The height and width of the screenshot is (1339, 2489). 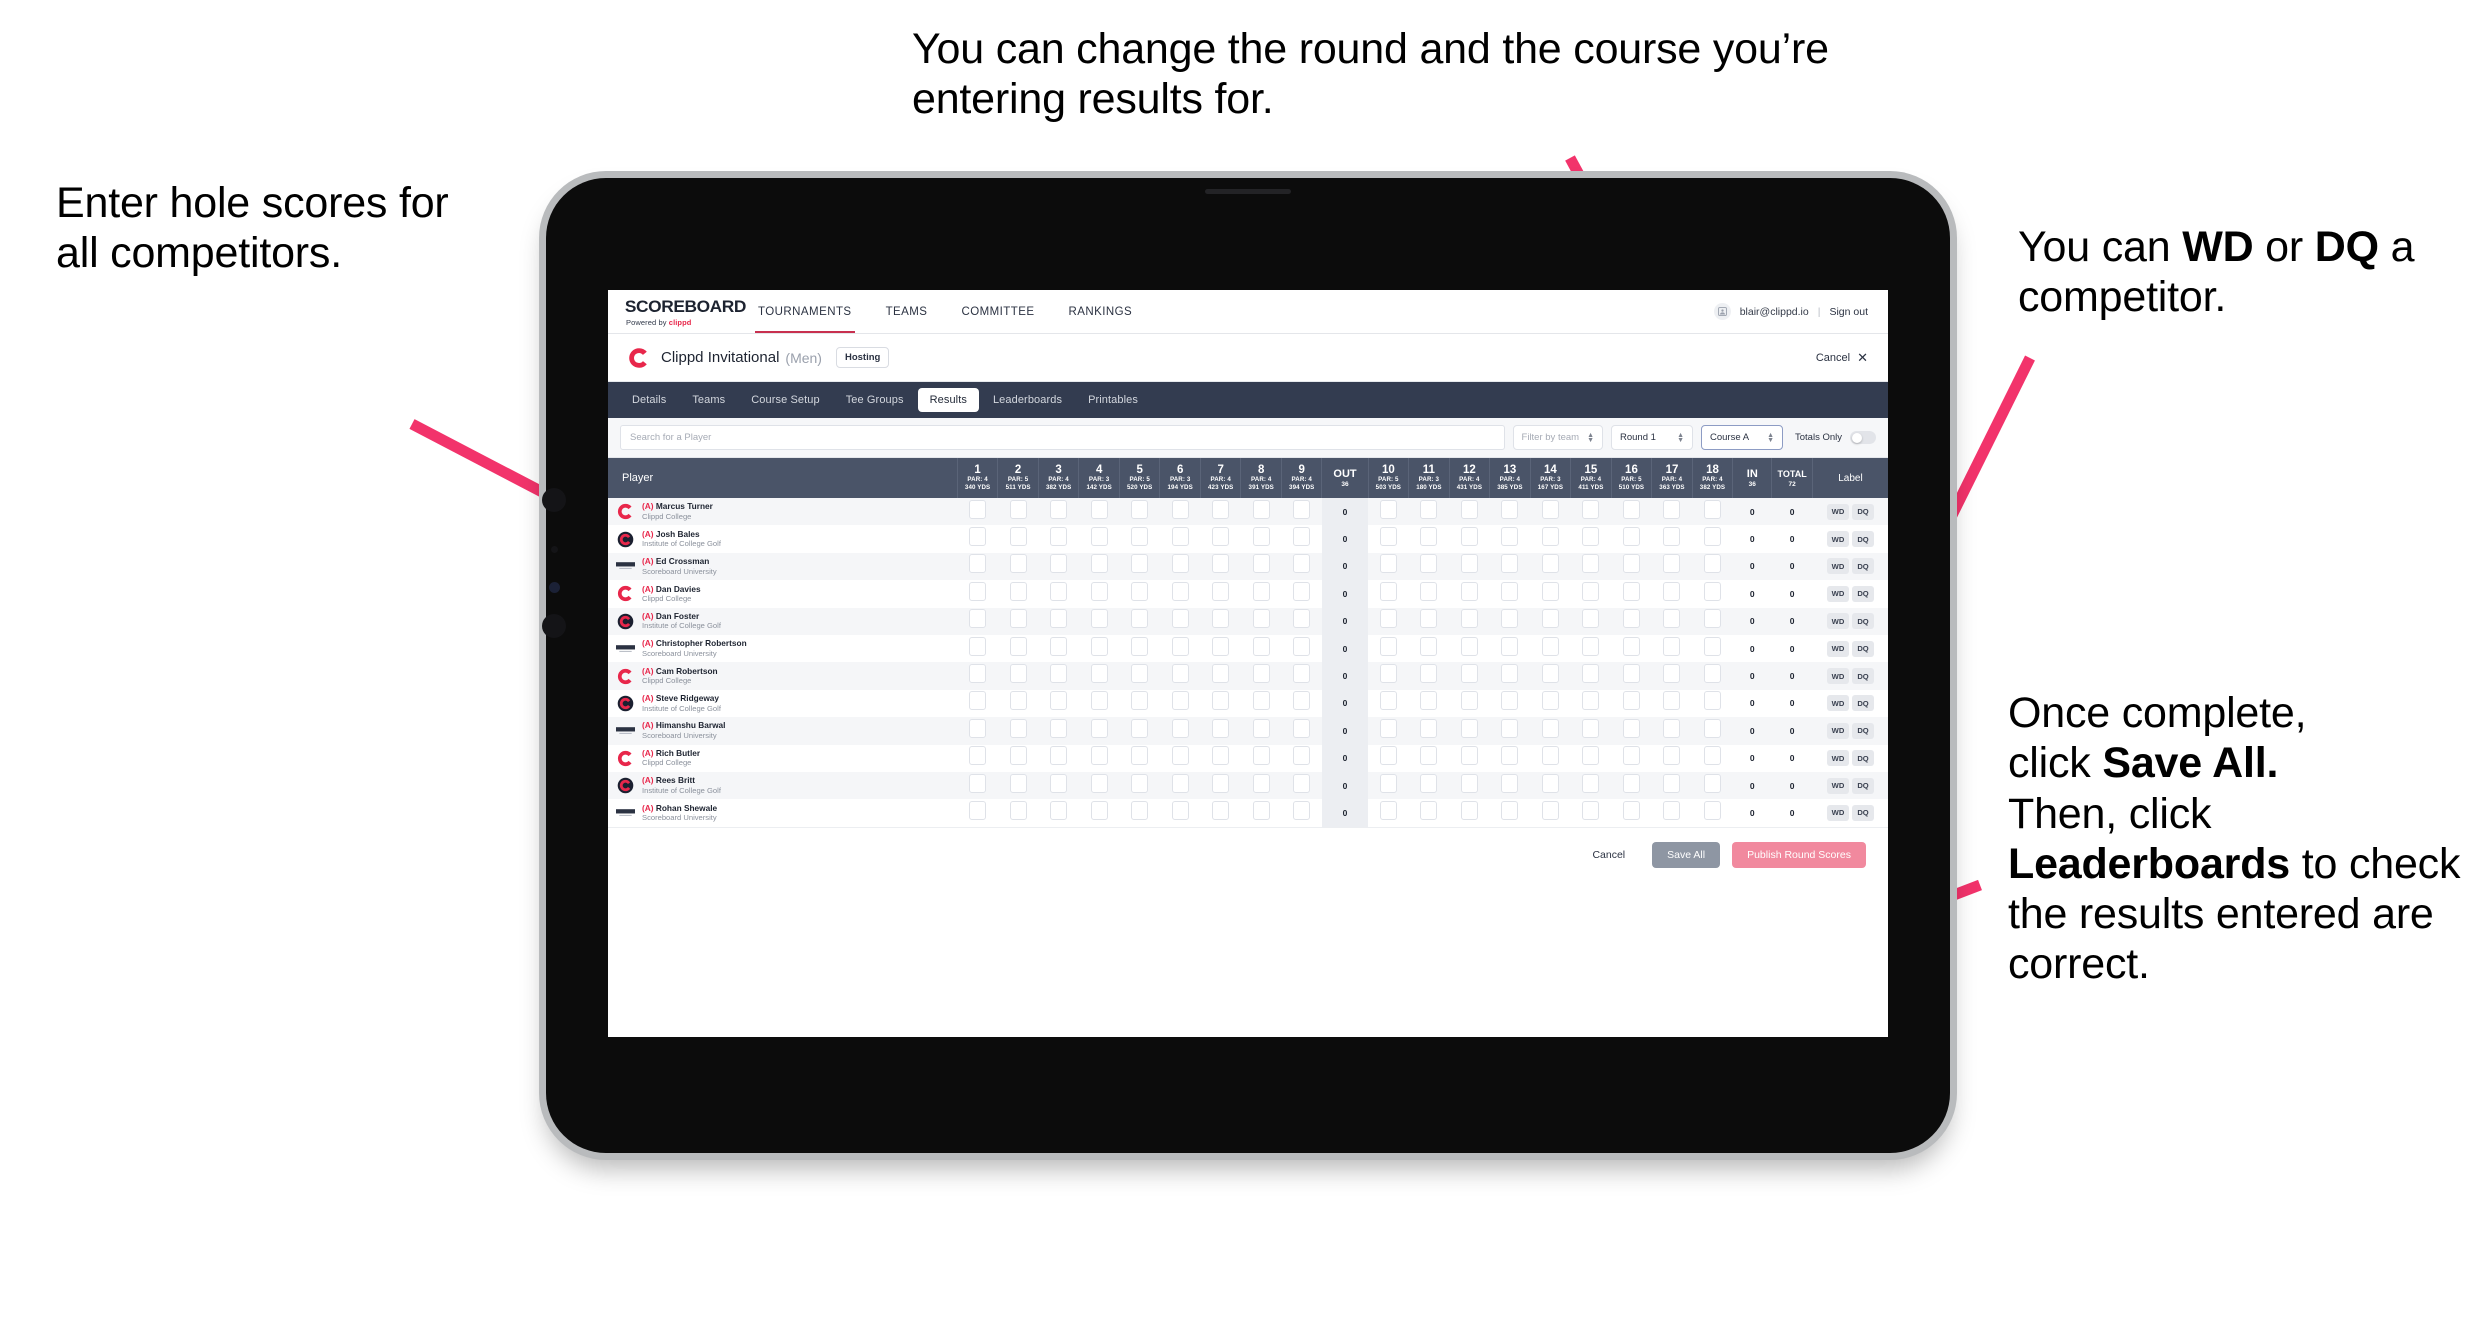 What do you see at coordinates (997, 311) in the screenshot?
I see `nav-item-committee: COMMITTEE` at bounding box center [997, 311].